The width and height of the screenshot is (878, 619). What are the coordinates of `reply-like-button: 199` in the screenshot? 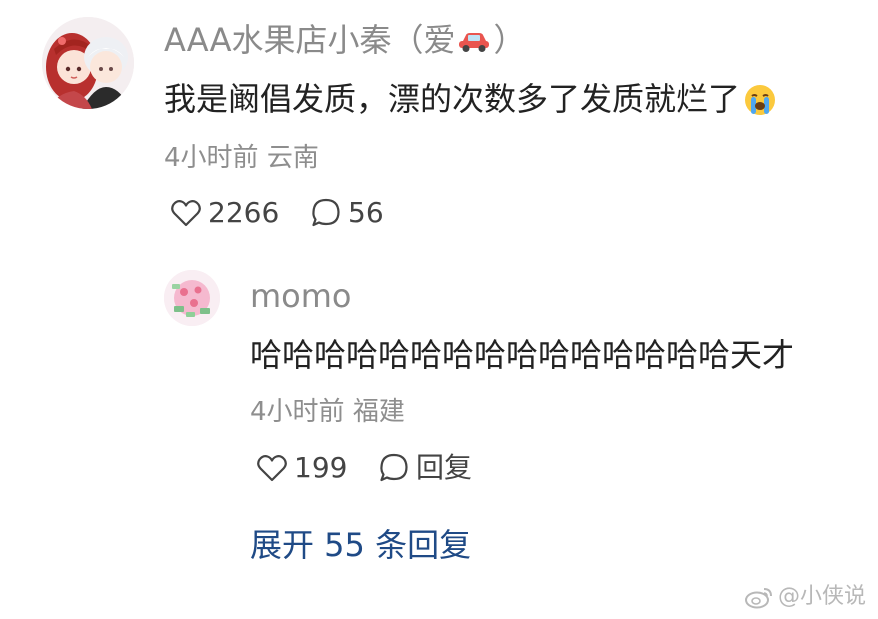 It's located at (301, 468).